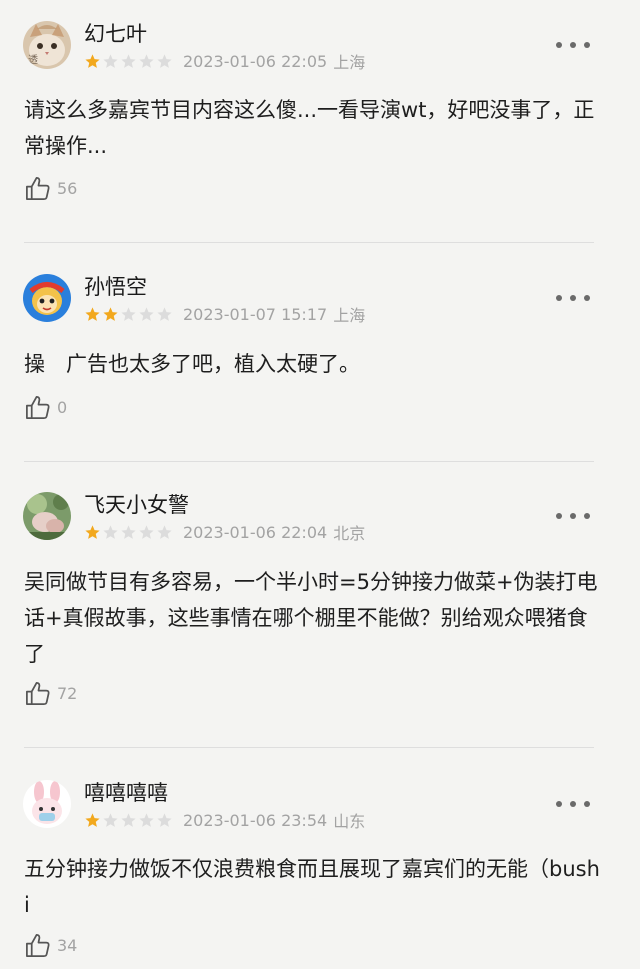 This screenshot has width=640, height=969. I want to click on username: 孙悟空, so click(115, 287).